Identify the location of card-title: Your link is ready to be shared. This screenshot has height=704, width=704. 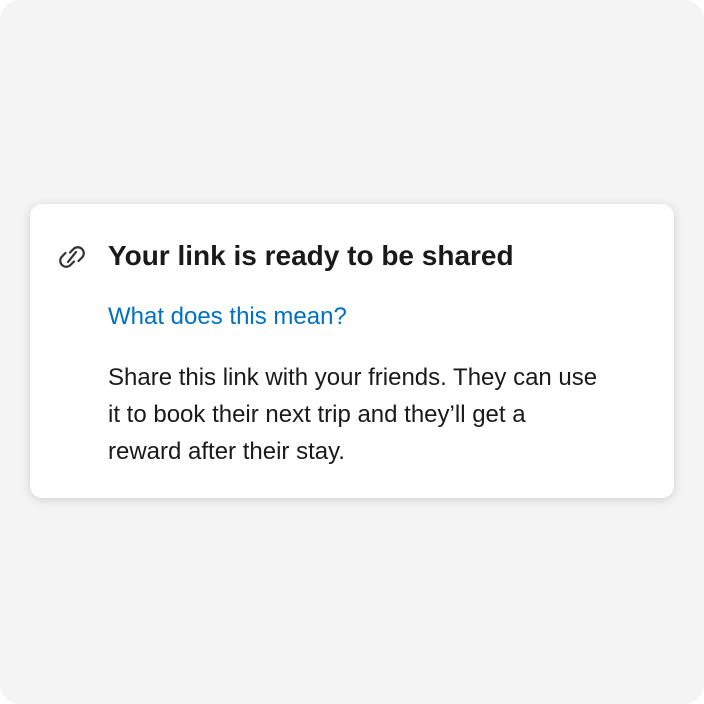
(311, 255).